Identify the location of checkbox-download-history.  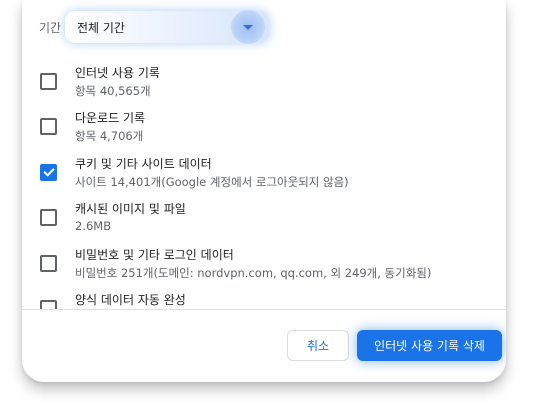
(48, 126).